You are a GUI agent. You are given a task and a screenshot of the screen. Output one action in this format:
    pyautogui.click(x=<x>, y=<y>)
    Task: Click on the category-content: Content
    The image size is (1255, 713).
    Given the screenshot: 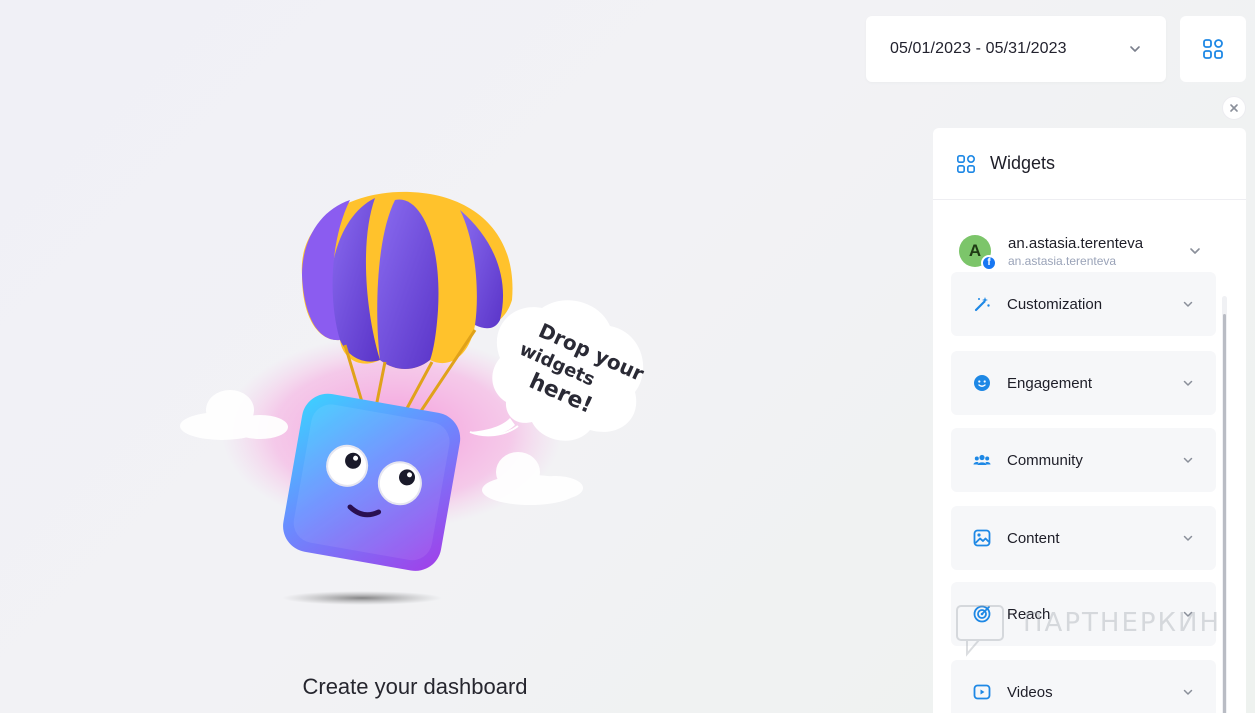 What is the action you would take?
    pyautogui.click(x=1083, y=538)
    